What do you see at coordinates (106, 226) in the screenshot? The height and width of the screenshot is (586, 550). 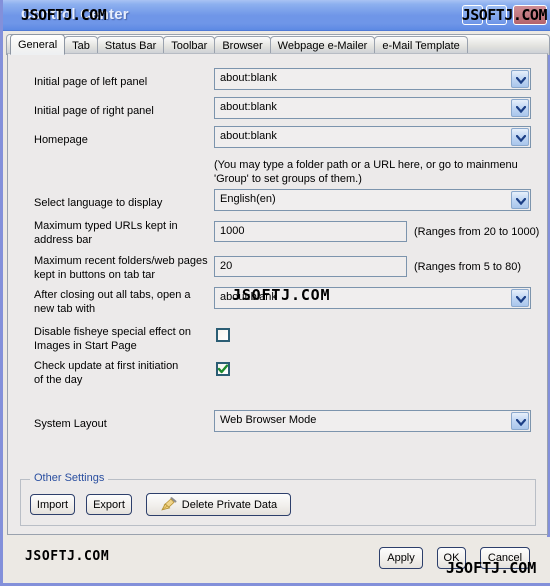 I see `label-max-urls-line1: Maximum typed URLs kept in` at bounding box center [106, 226].